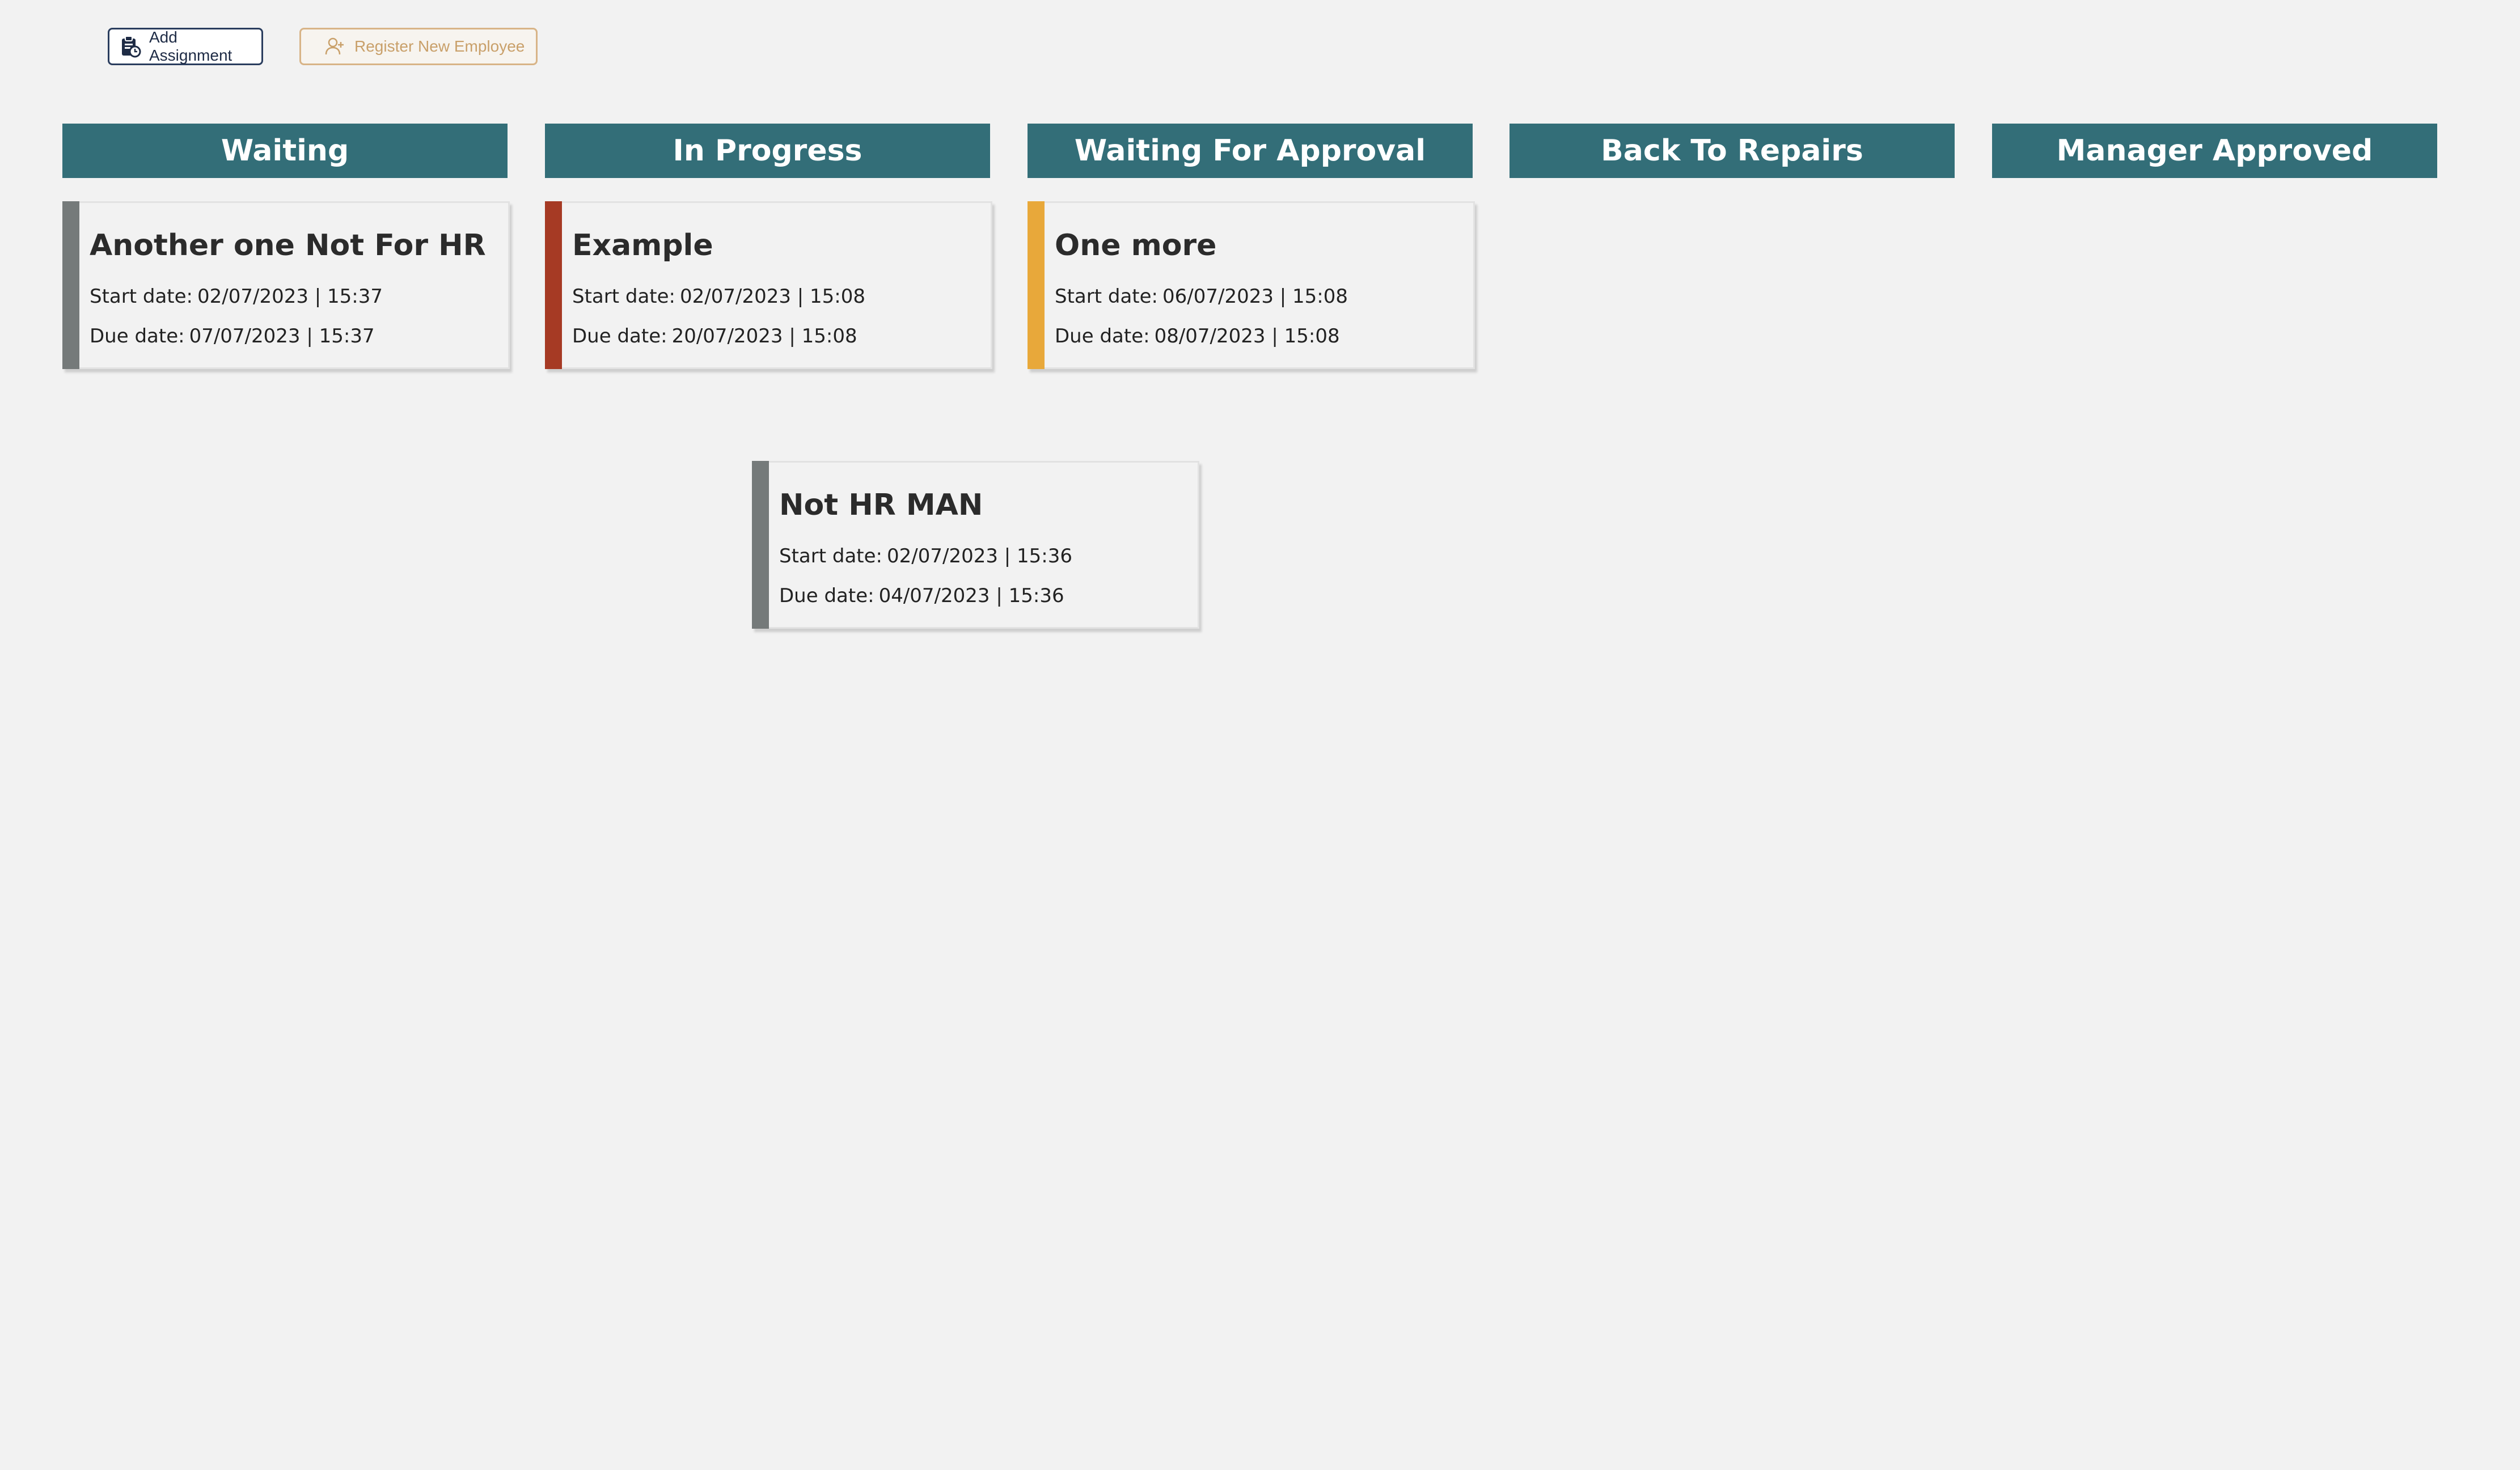 The width and height of the screenshot is (2520, 1470). I want to click on due-date-value: 20/07/2023 | 15:08, so click(764, 336).